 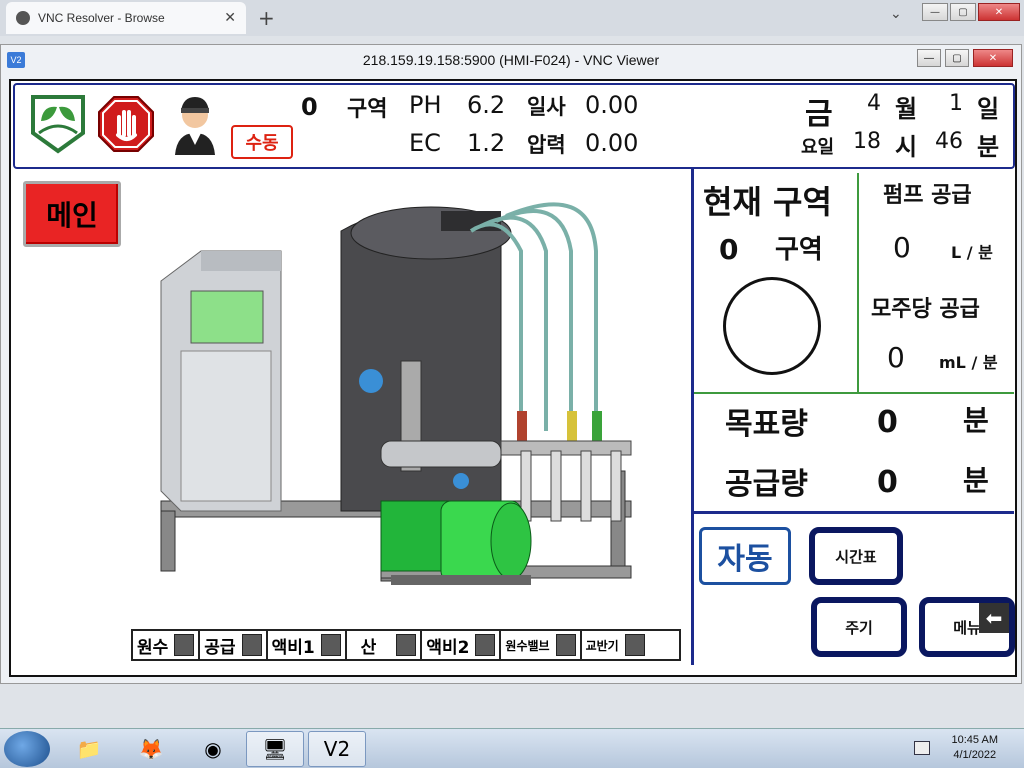 What do you see at coordinates (976, 420) in the screenshot?
I see `target-amount-unit: 분` at bounding box center [976, 420].